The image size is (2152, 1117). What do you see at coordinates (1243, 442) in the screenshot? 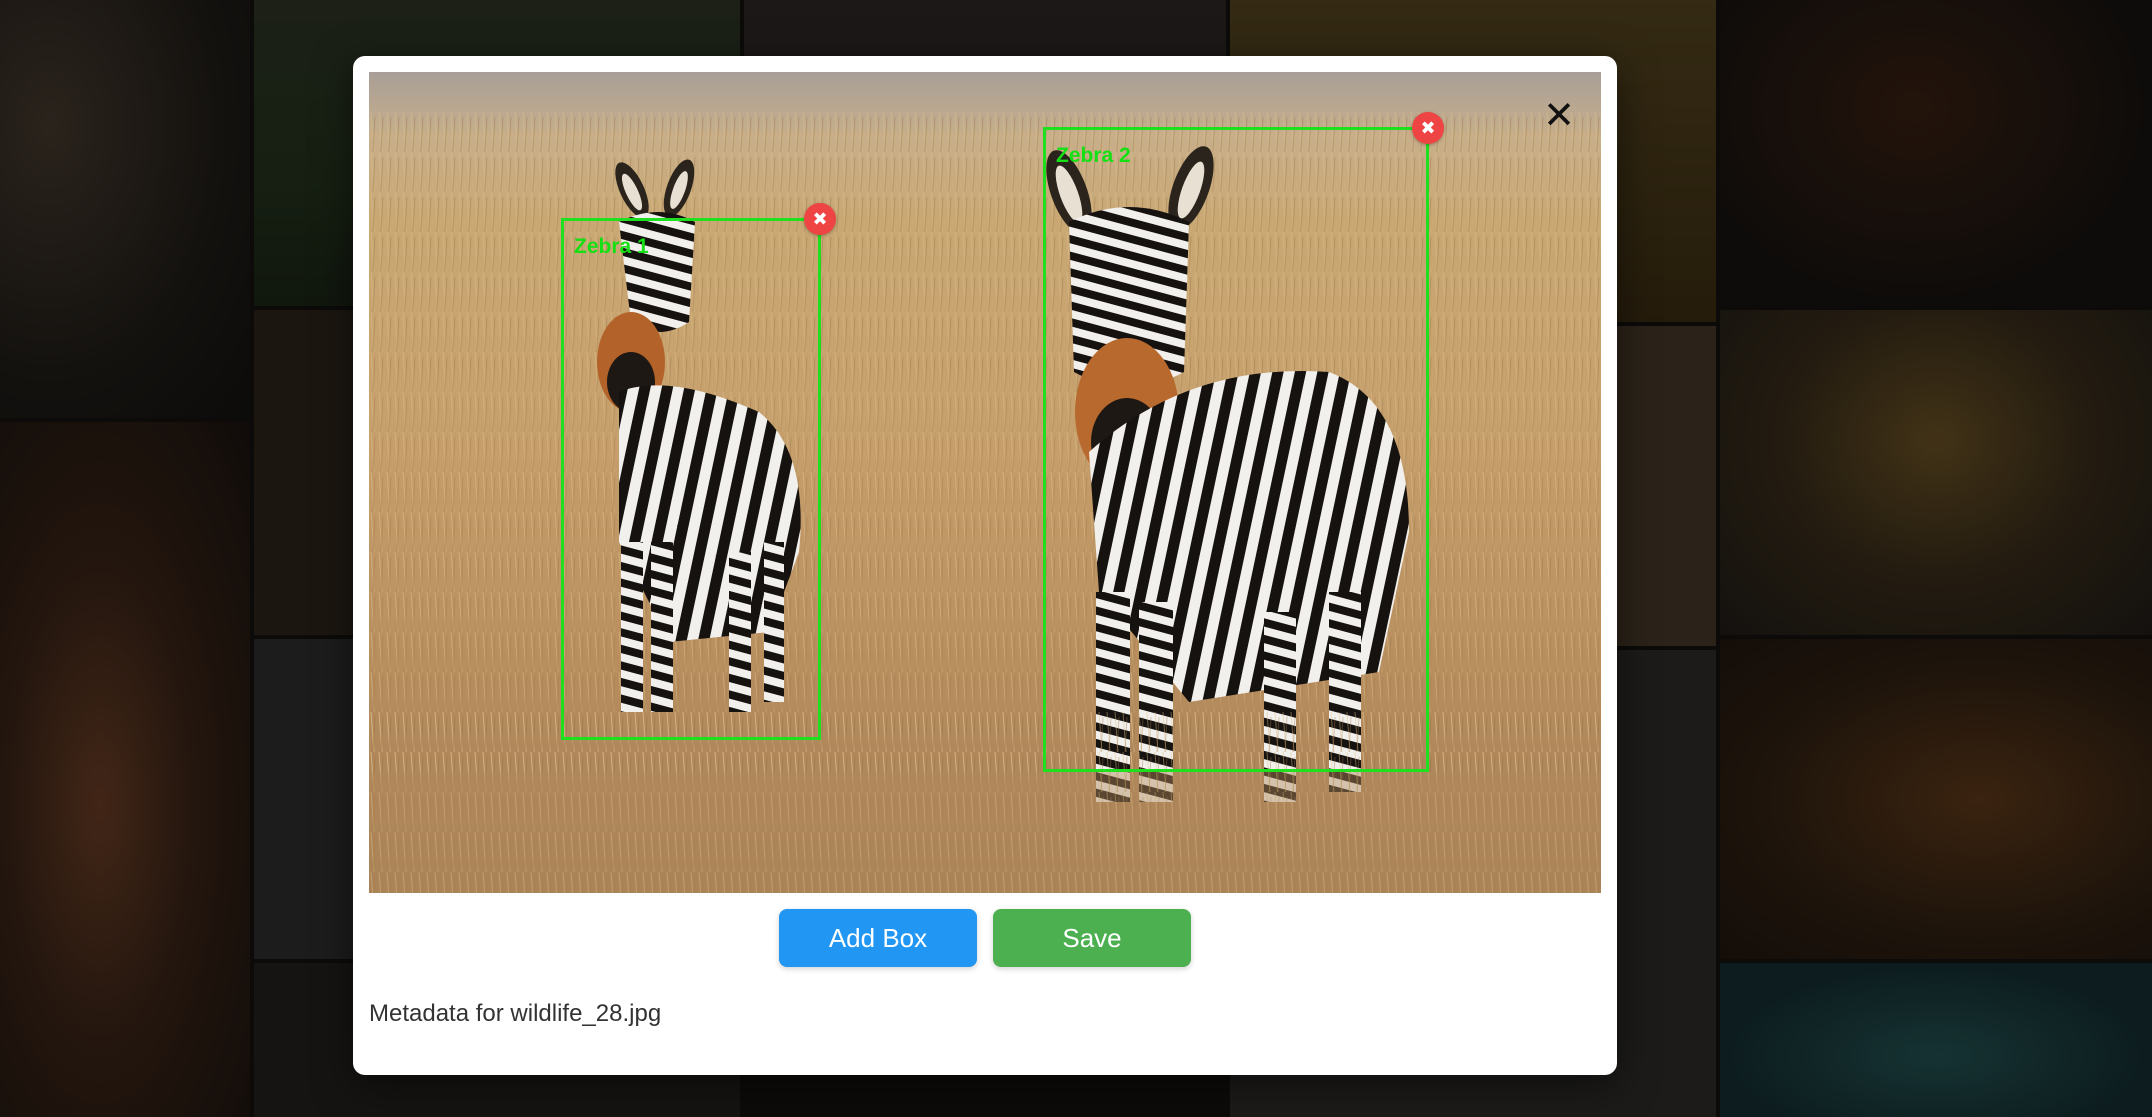
I see `bounding-box-zebra-2: Zebra 2 ✖` at bounding box center [1243, 442].